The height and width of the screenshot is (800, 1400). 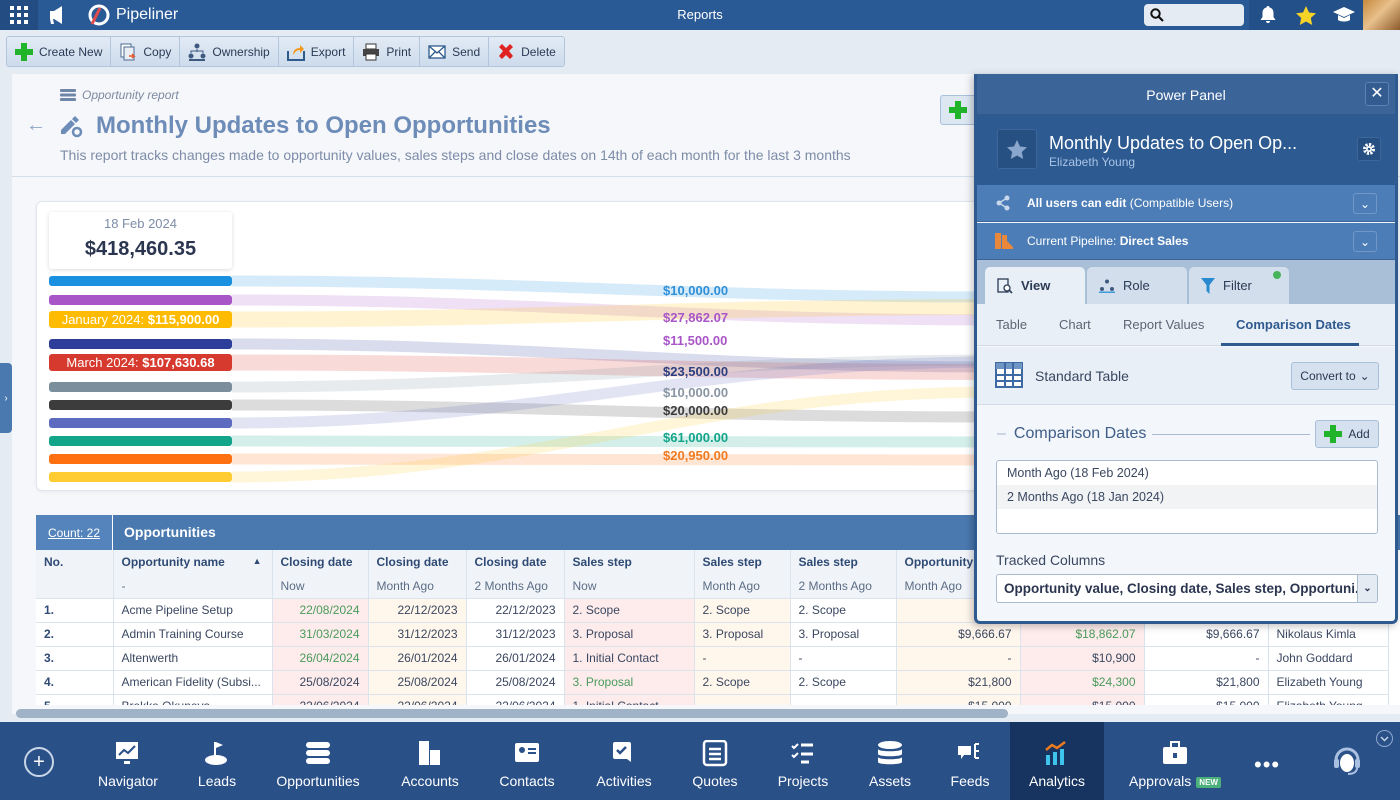 What do you see at coordinates (1055, 753) in the screenshot?
I see `analytics-icon` at bounding box center [1055, 753].